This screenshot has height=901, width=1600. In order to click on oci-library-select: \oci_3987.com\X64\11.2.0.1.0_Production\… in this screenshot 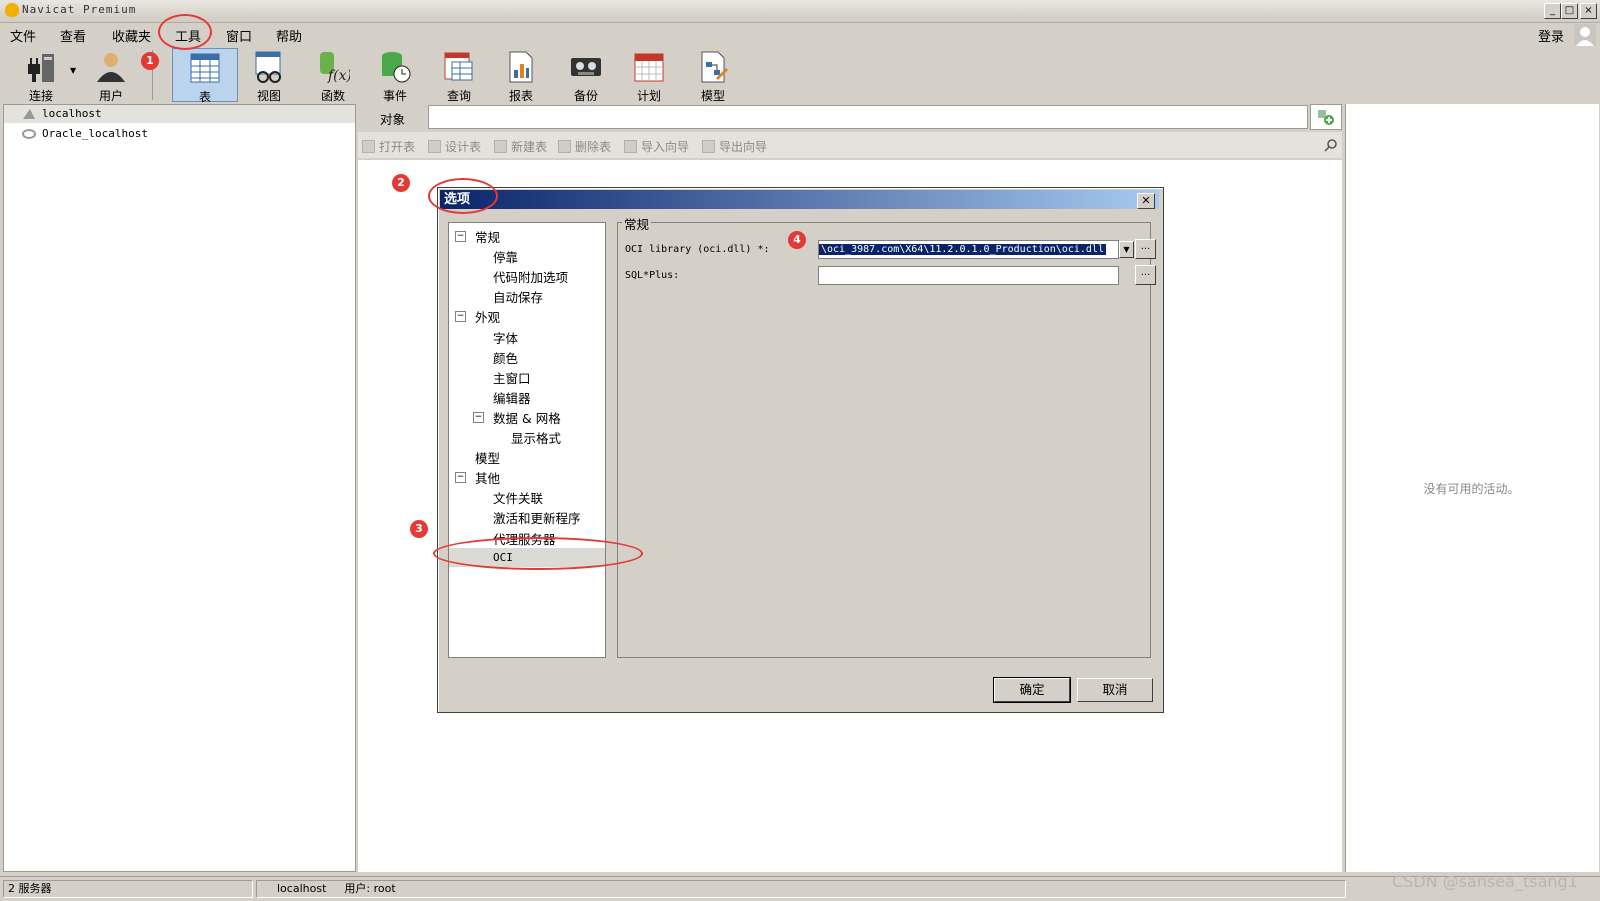, I will do `click(968, 249)`.